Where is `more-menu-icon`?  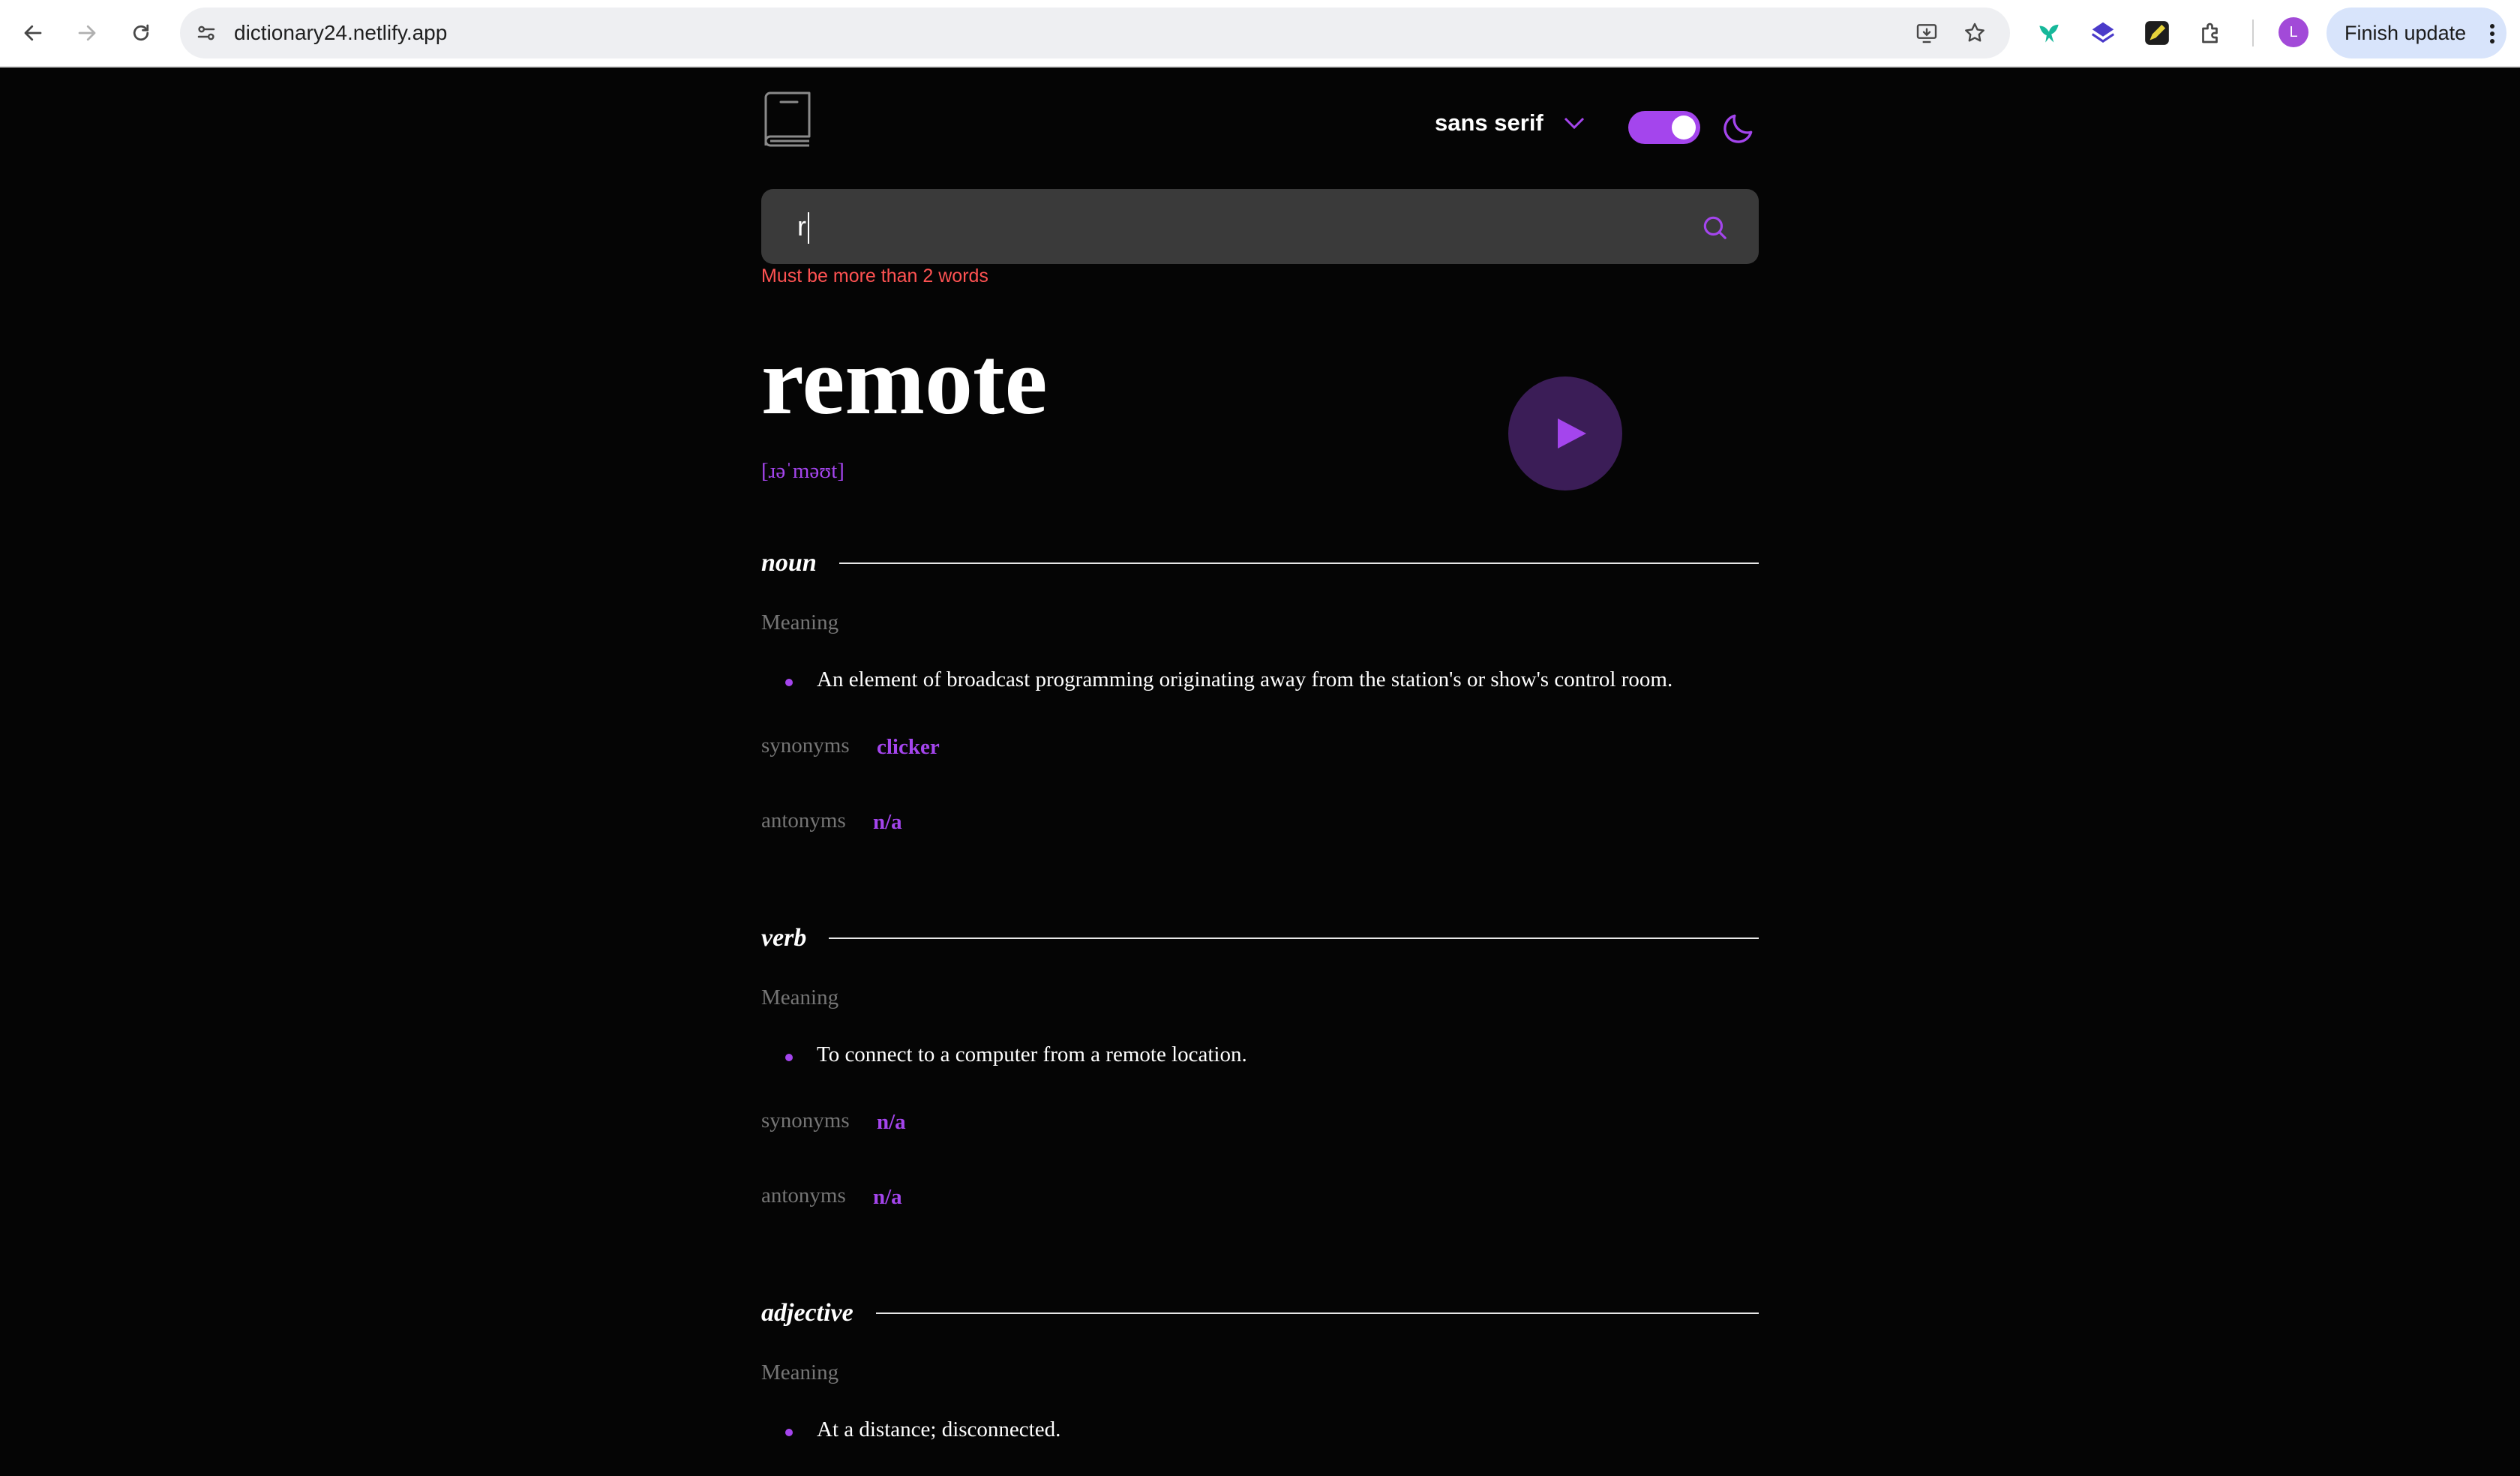
more-menu-icon is located at coordinates (2492, 34).